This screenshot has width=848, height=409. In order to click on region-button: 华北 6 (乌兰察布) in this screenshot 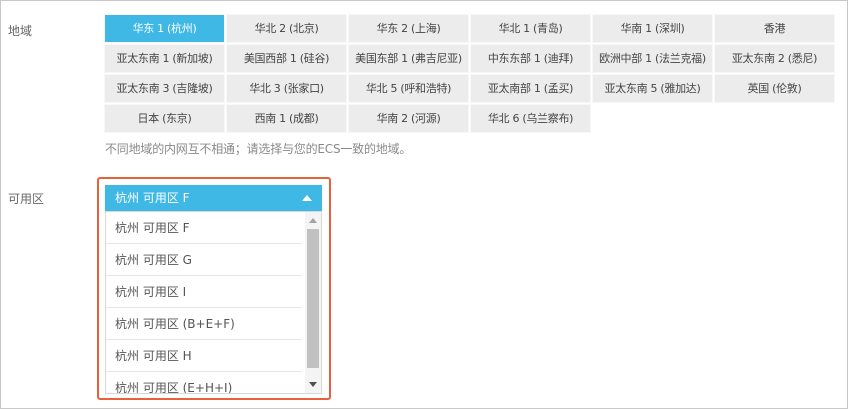, I will do `click(530, 118)`.